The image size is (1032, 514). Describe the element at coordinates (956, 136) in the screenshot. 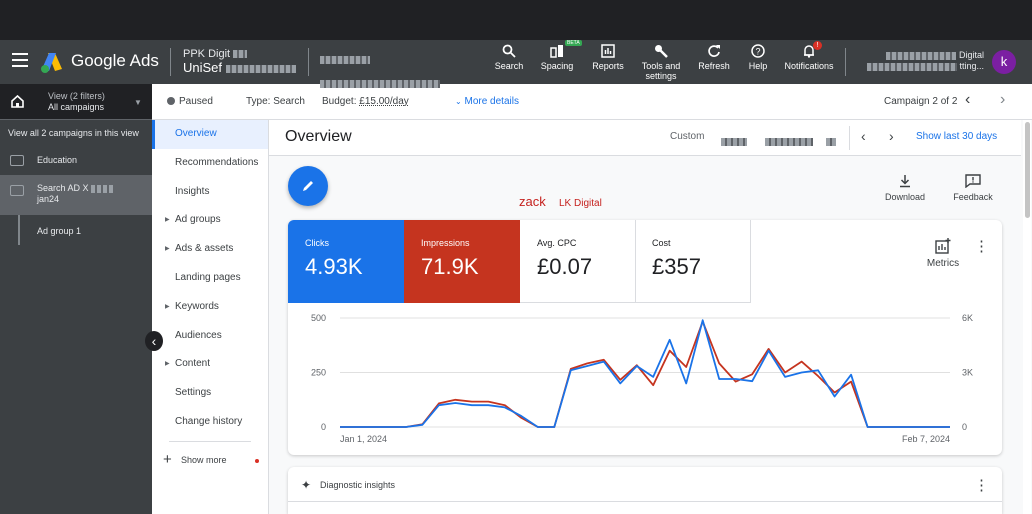

I see `show-last-30-days-button: Show last 30 days` at that location.